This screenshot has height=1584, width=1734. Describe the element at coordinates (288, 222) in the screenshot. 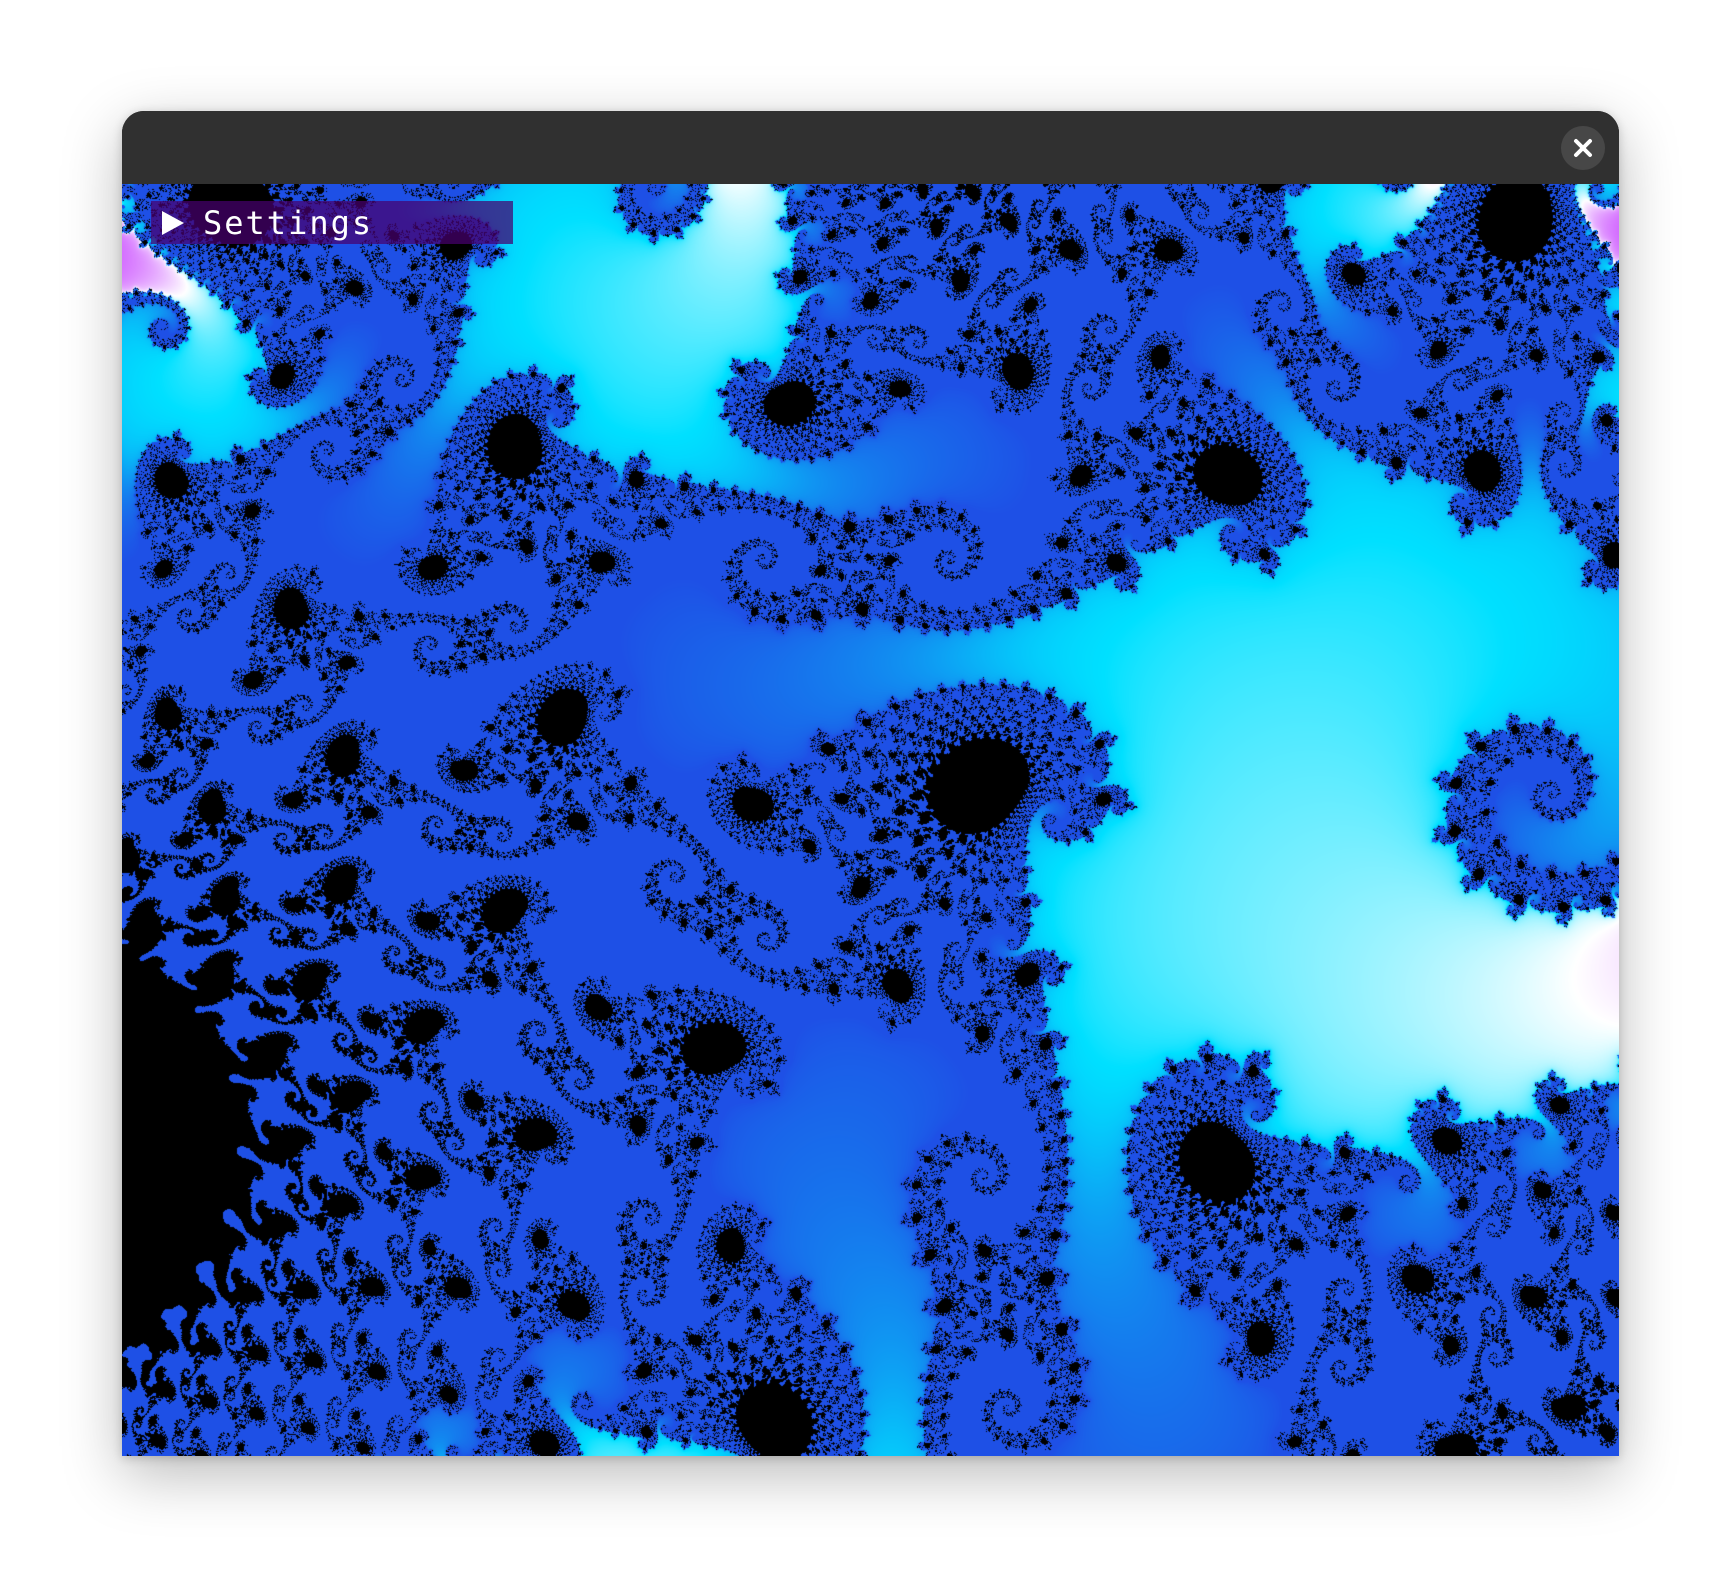

I see `settings-label: Settings` at that location.